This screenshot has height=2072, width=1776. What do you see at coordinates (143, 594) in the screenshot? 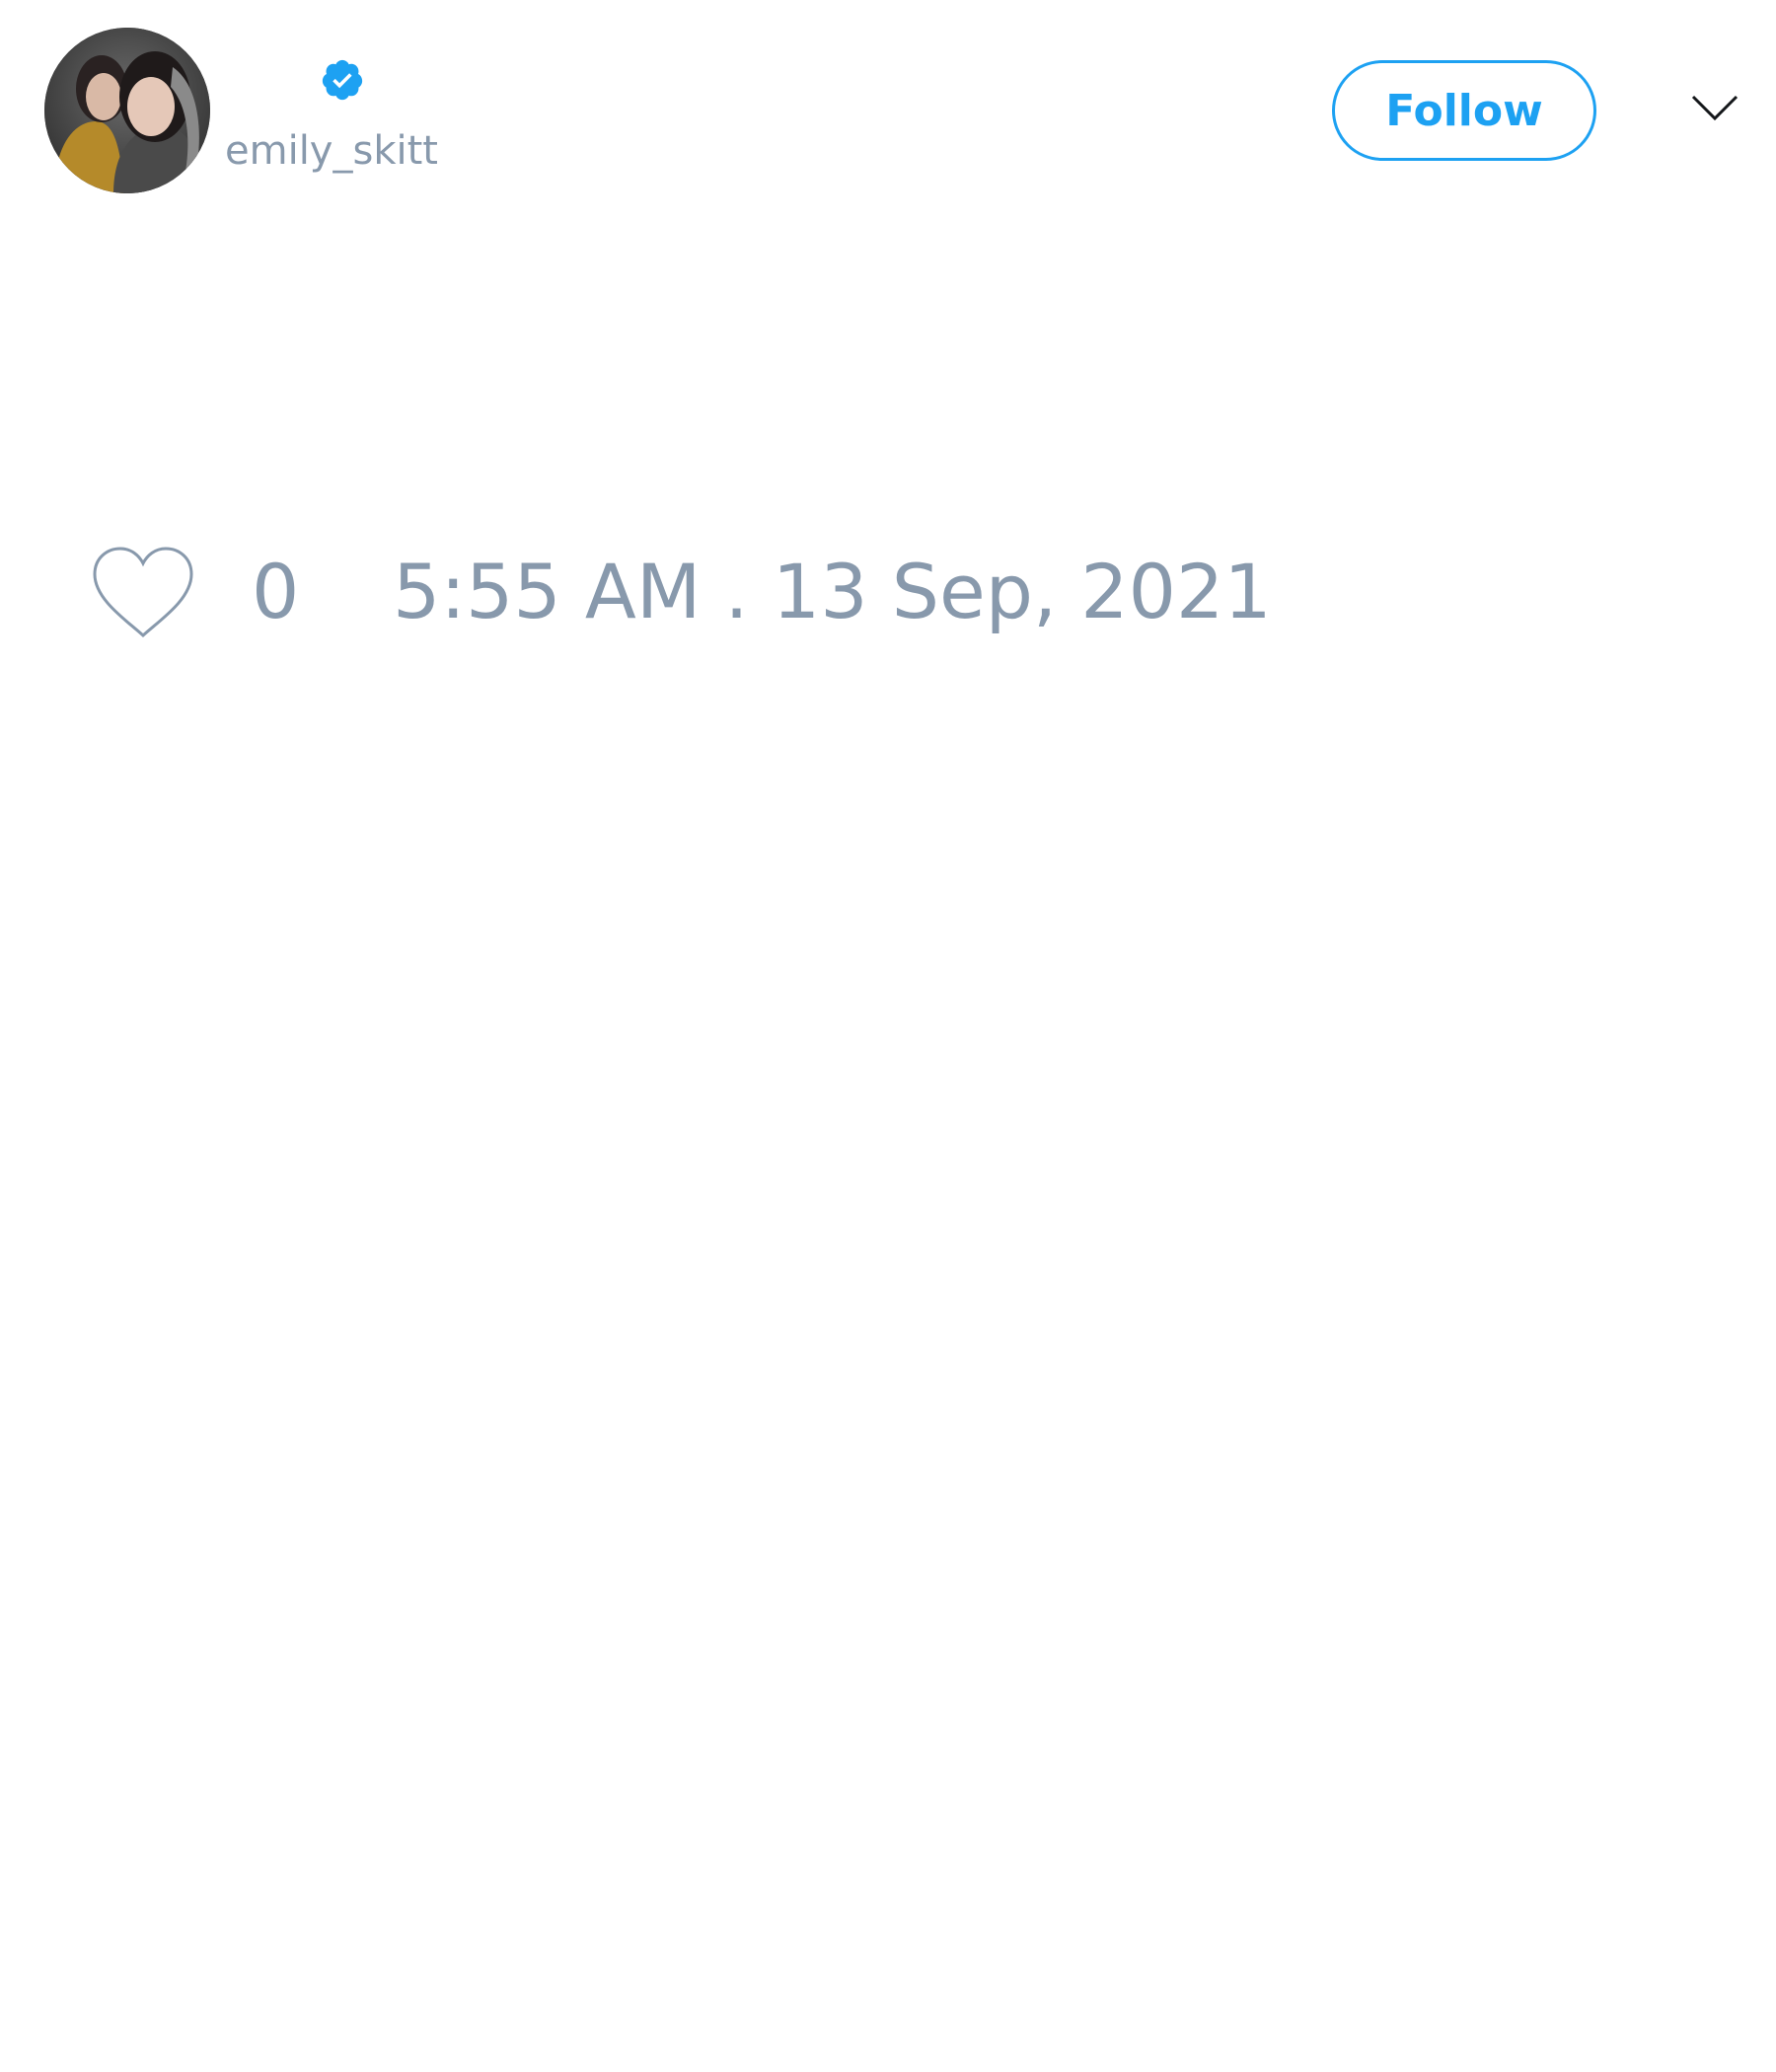
I see `heart-outline-icon` at bounding box center [143, 594].